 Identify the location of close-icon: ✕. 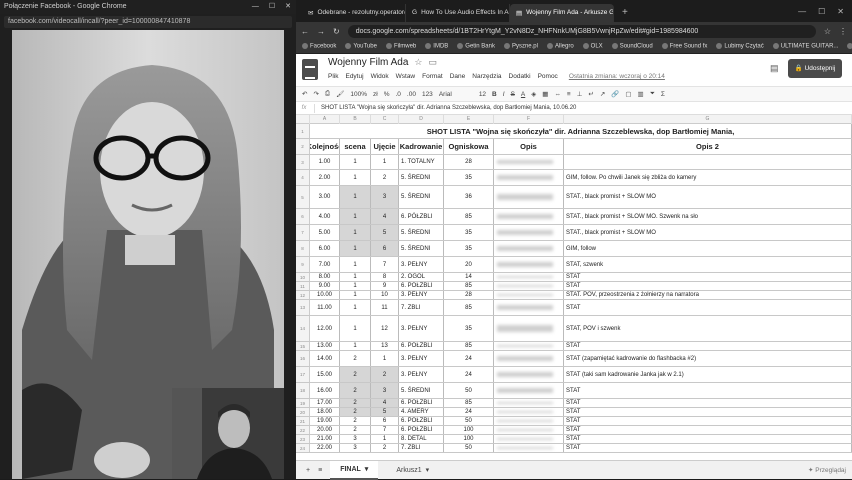
(840, 11).